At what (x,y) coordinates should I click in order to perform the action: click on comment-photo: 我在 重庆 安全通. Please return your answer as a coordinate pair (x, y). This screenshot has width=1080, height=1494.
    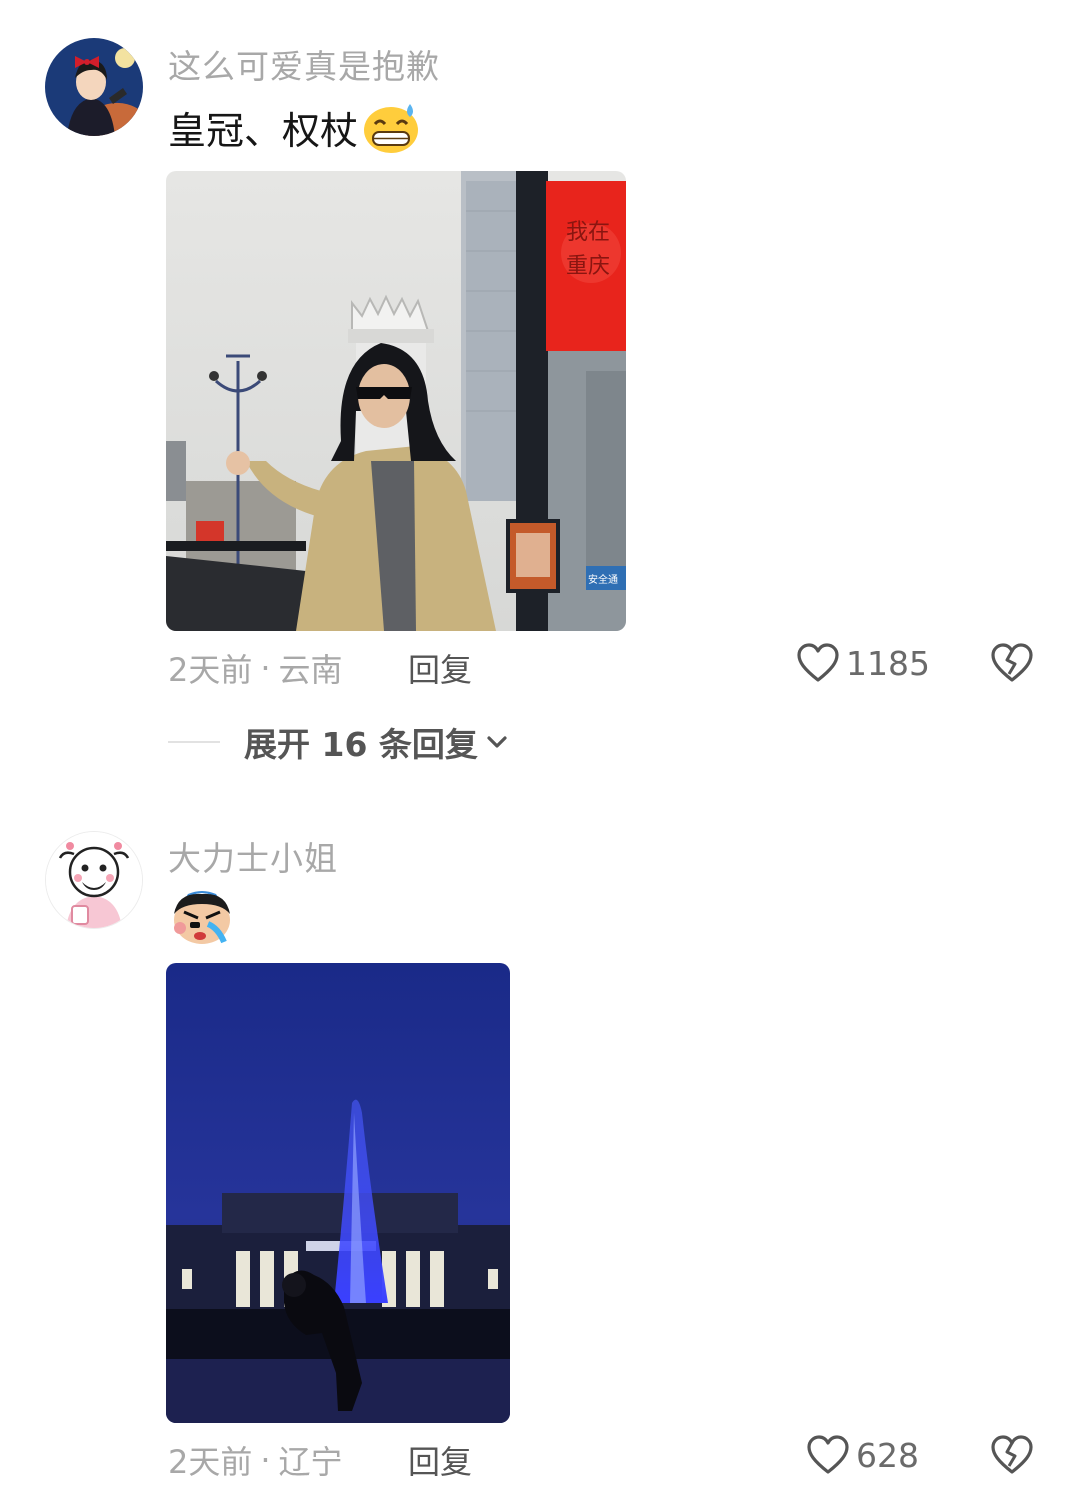
    Looking at the image, I should click on (396, 401).